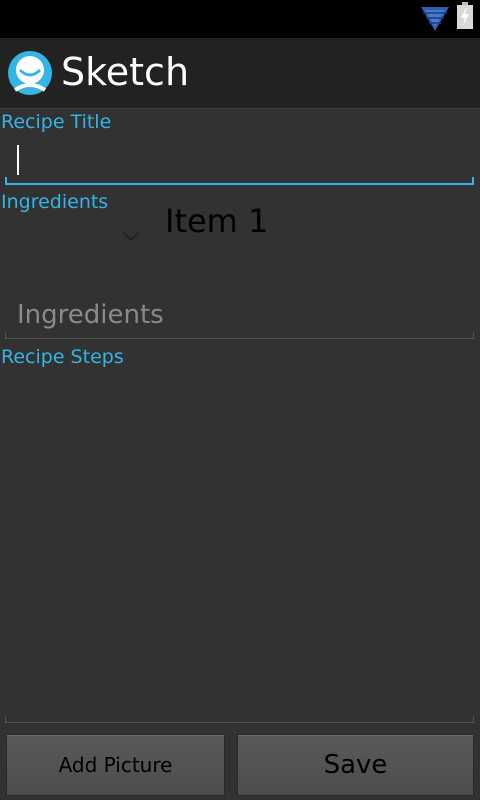 Image resolution: width=480 pixels, height=800 pixels. Describe the element at coordinates (435, 19) in the screenshot. I see `wifi-icon` at that location.